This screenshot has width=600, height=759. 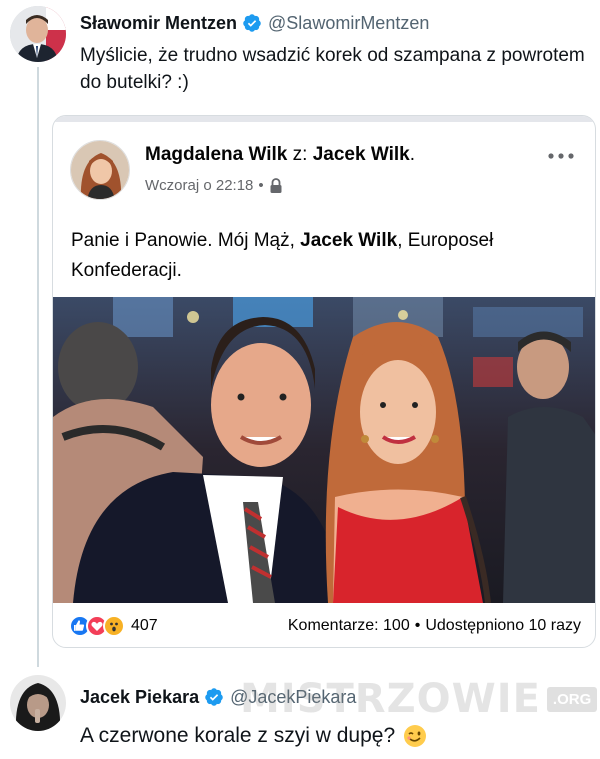 I want to click on card-top-bar, so click(x=324, y=119).